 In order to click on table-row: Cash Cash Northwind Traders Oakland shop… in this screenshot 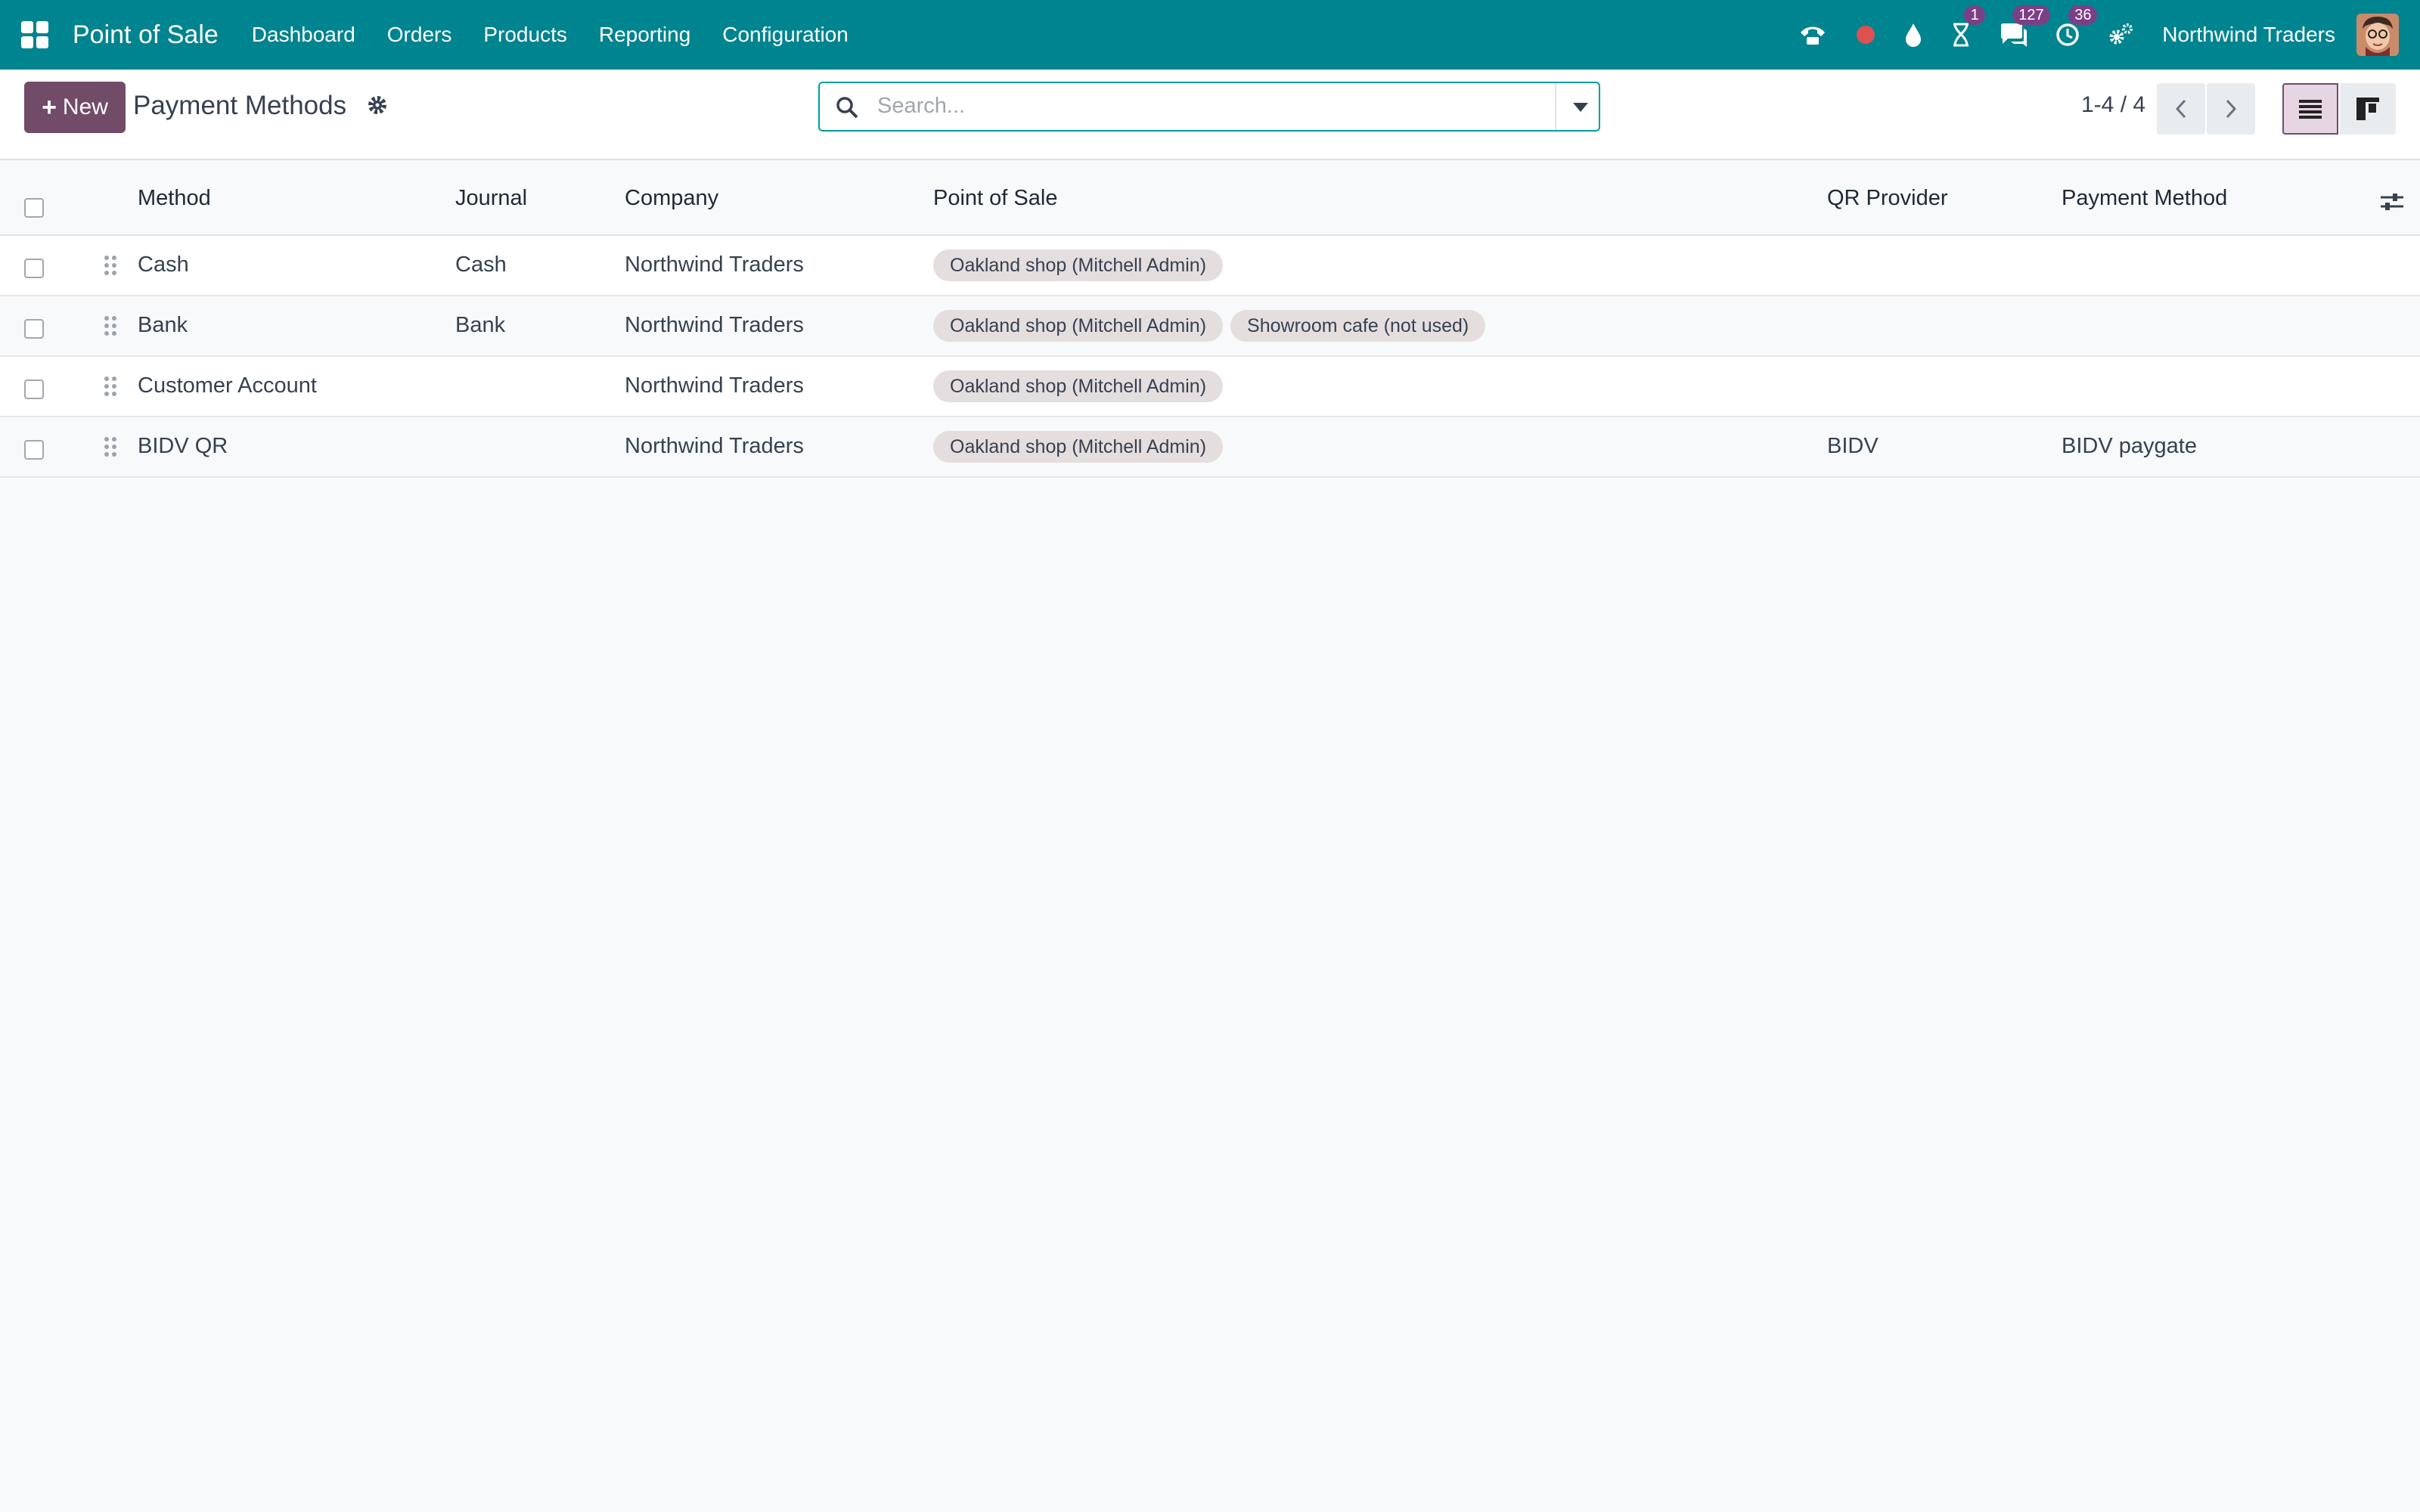, I will do `click(1210, 266)`.